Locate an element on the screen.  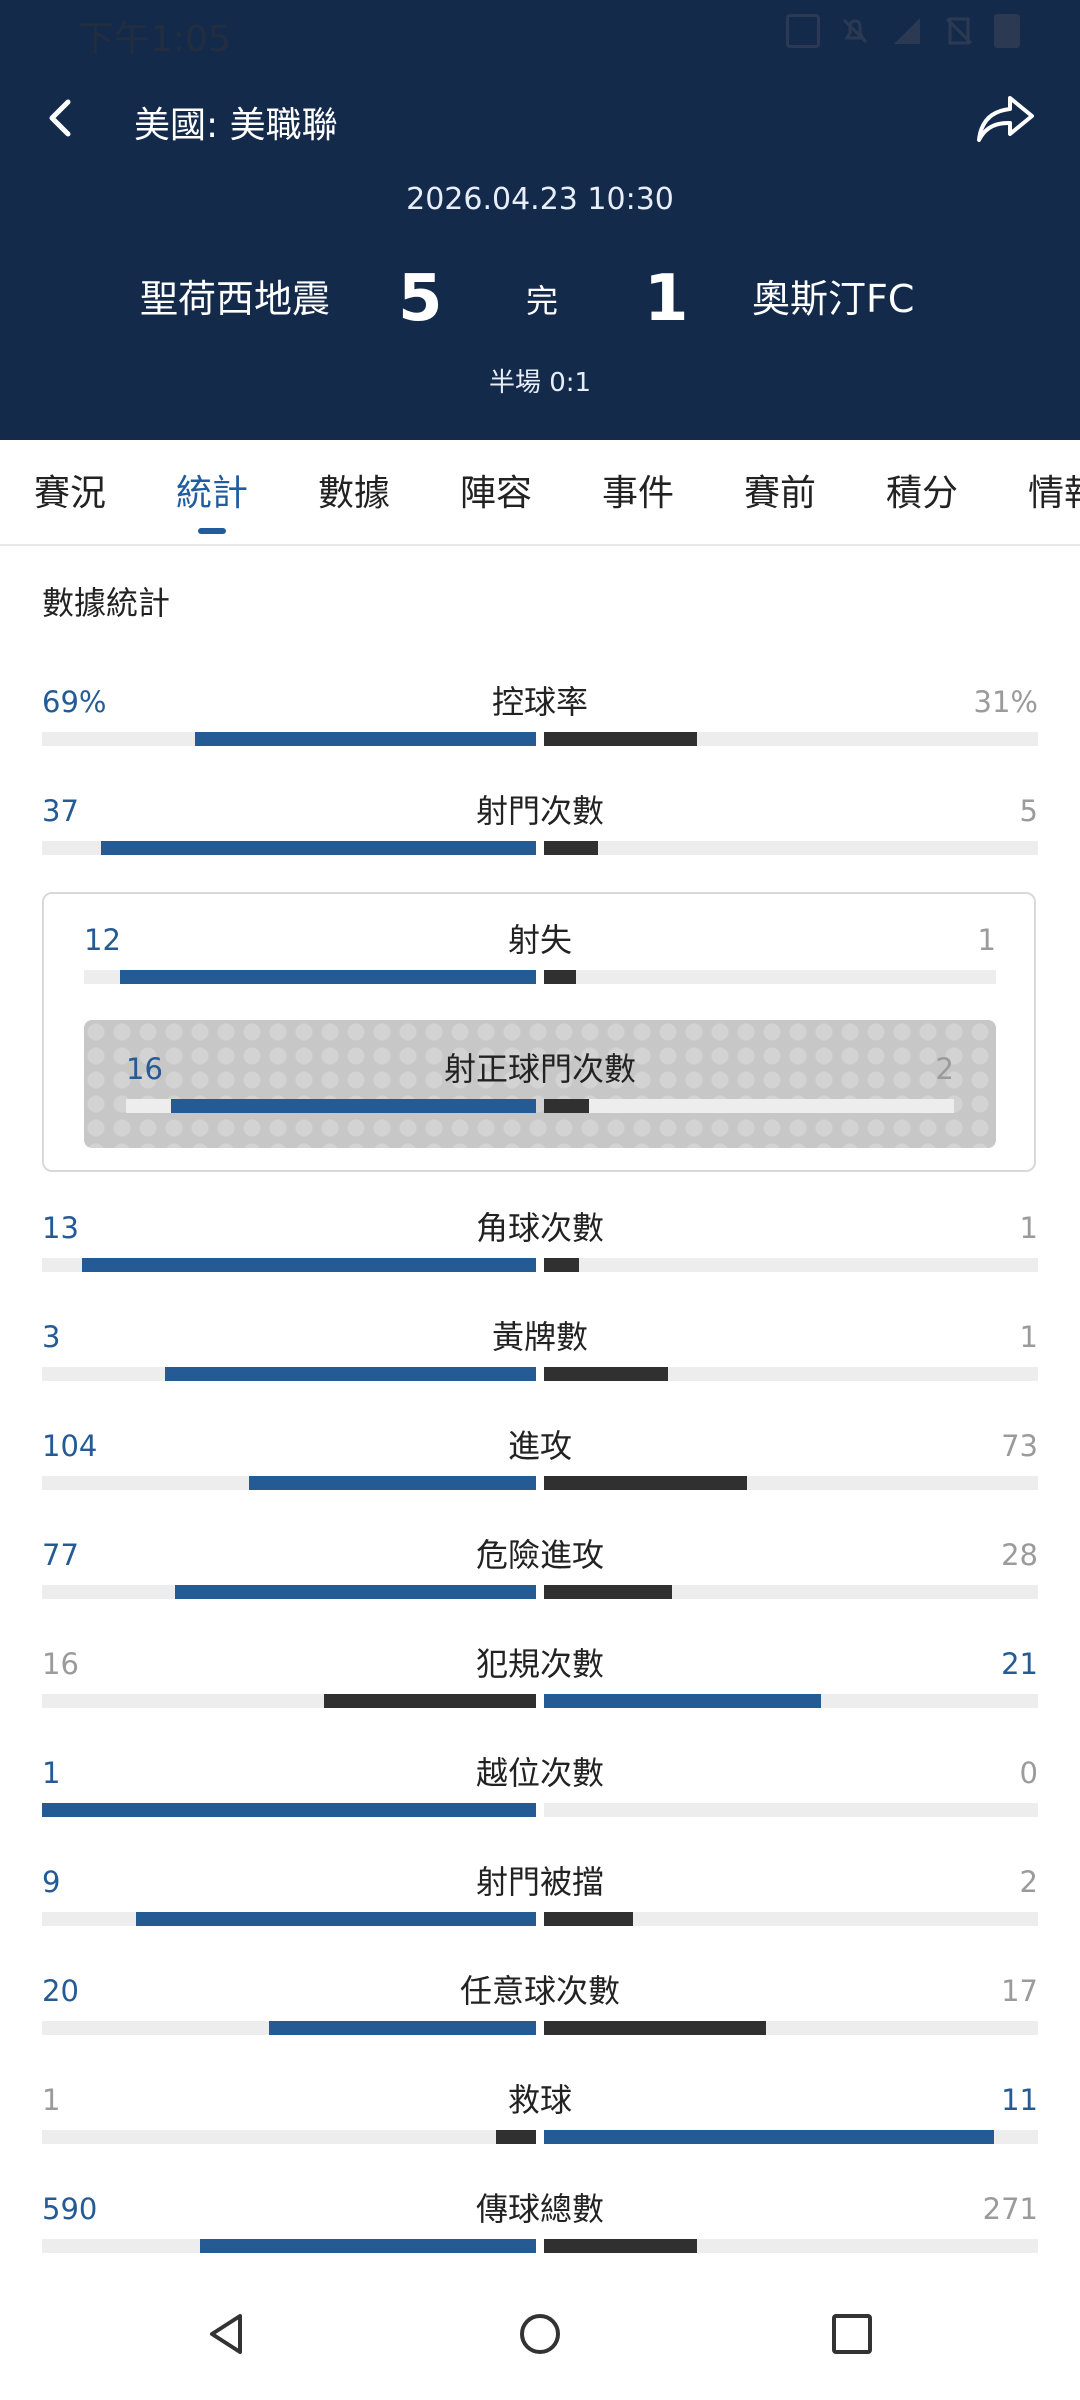
tab-standings: 積分 is located at coordinates (922, 490).